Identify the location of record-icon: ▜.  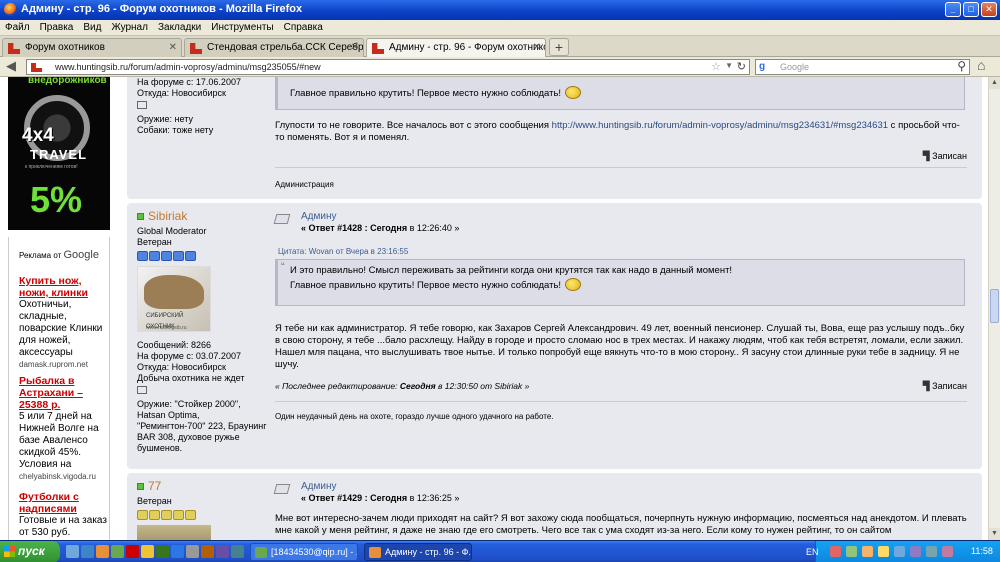
(926, 386).